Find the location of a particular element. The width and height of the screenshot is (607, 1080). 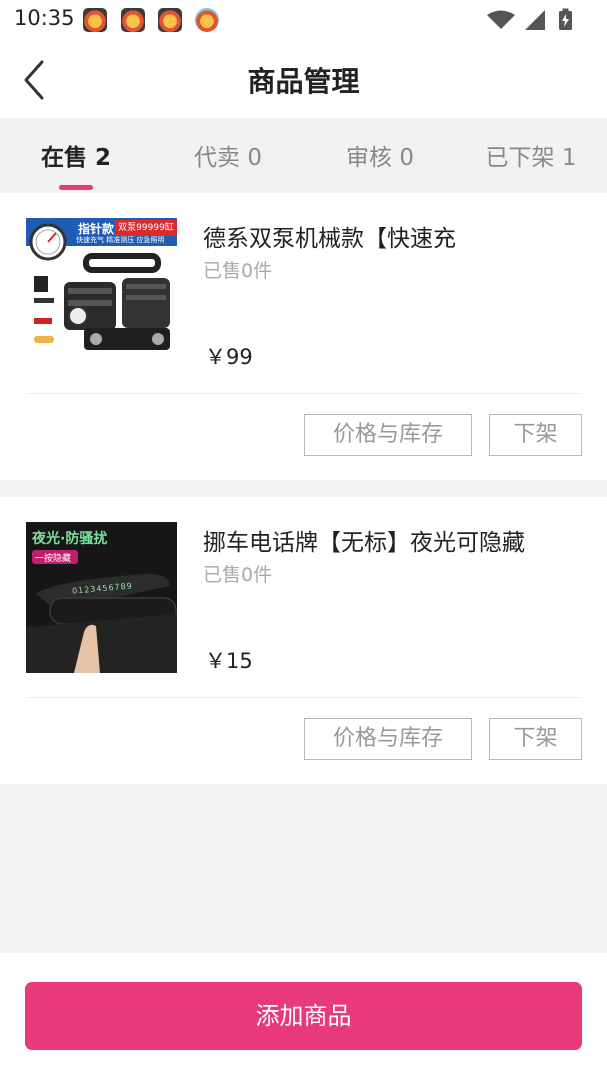

tab-on-sale: 在售 2 is located at coordinates (76, 155).